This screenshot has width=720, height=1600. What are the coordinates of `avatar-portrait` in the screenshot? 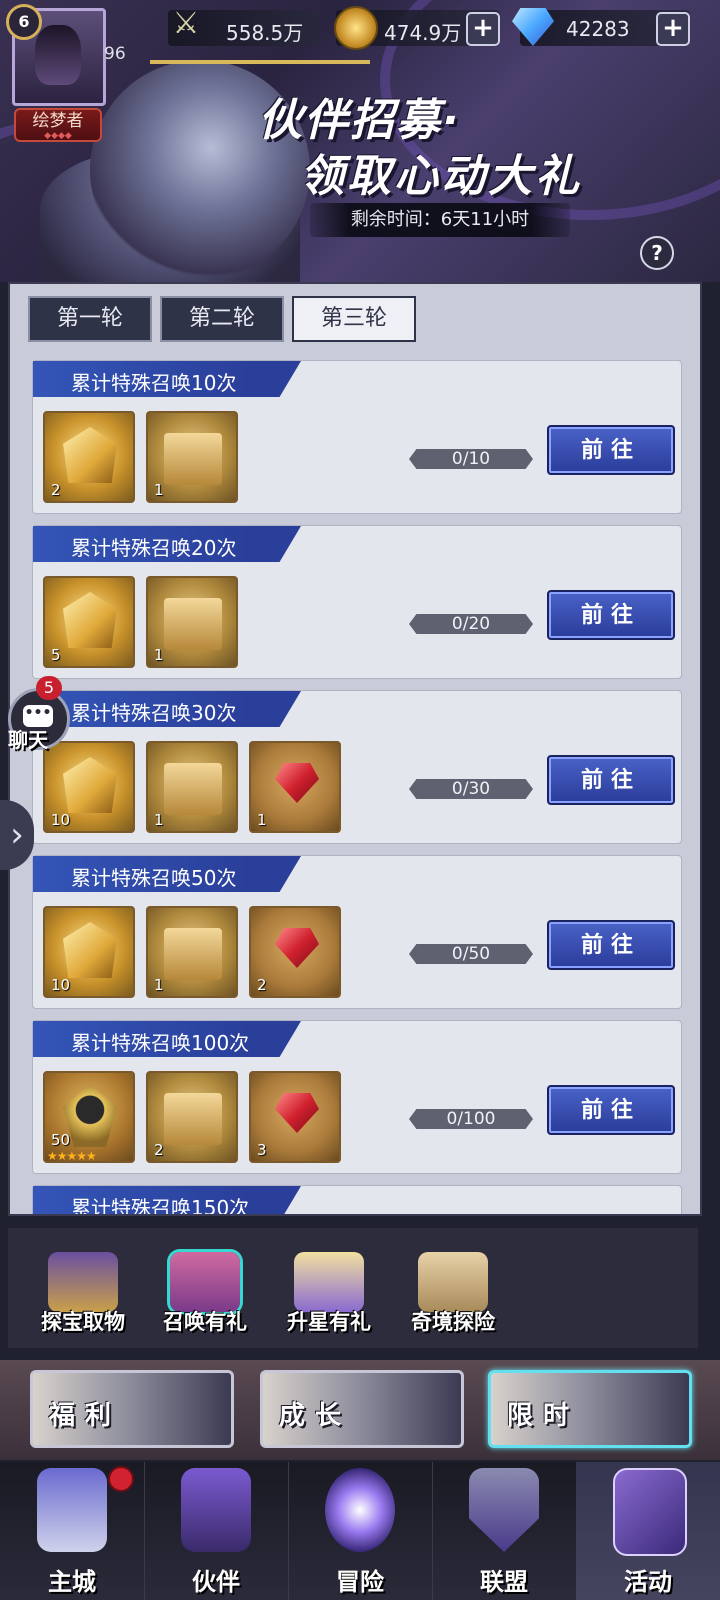 It's located at (58, 55).